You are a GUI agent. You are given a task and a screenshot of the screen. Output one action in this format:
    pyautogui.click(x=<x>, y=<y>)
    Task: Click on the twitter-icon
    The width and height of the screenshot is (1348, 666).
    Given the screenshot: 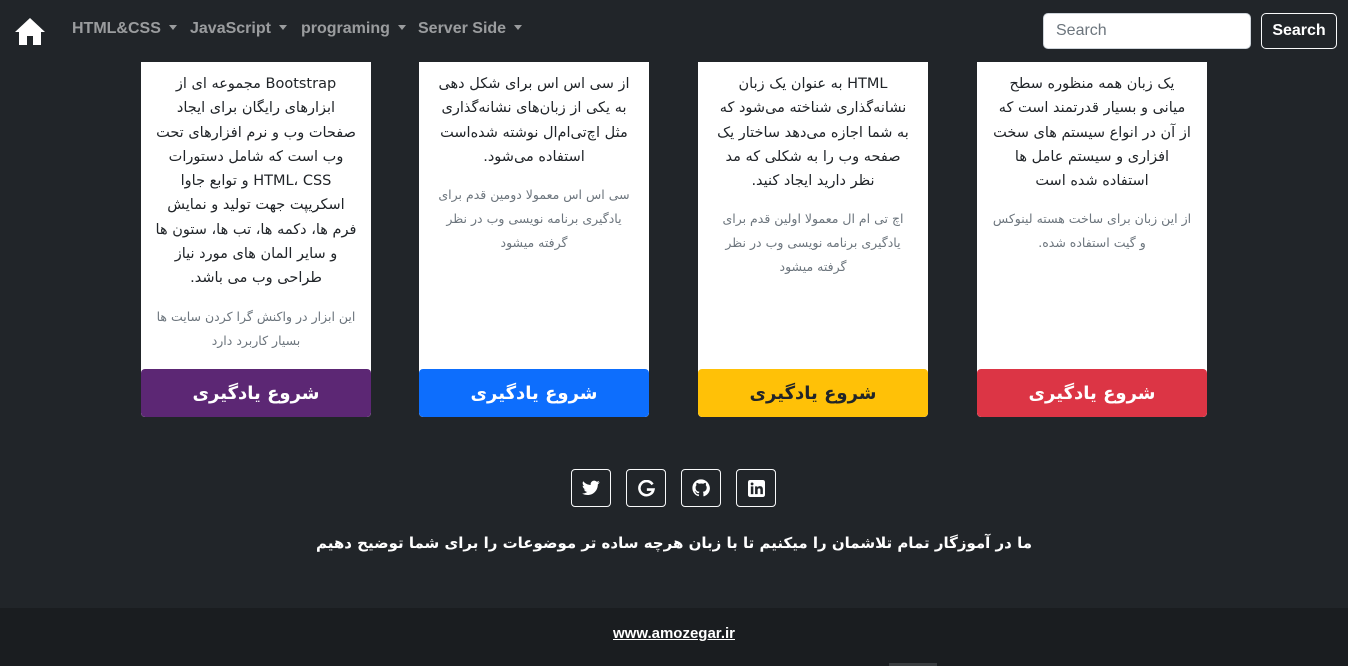 What is the action you would take?
    pyautogui.click(x=591, y=488)
    